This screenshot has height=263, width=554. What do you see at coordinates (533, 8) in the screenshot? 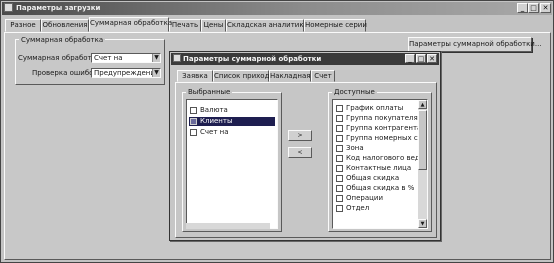
I see `maximize-button: □` at bounding box center [533, 8].